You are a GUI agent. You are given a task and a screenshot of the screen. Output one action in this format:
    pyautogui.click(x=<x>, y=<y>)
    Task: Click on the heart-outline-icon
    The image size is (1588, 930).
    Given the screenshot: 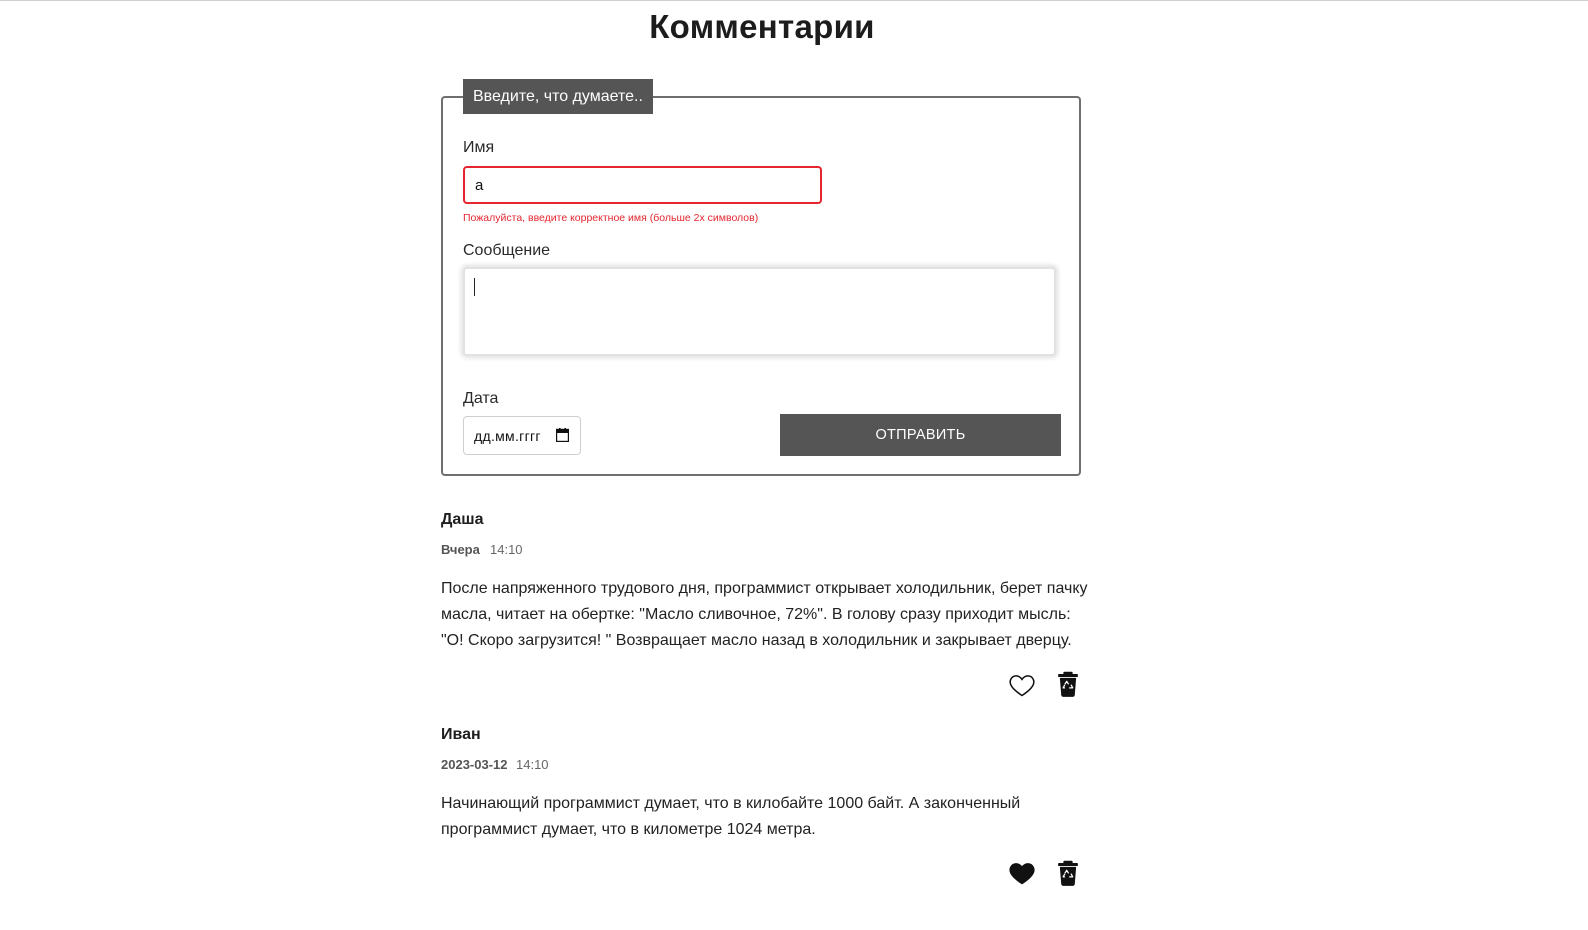 What is the action you would take?
    pyautogui.click(x=1022, y=685)
    